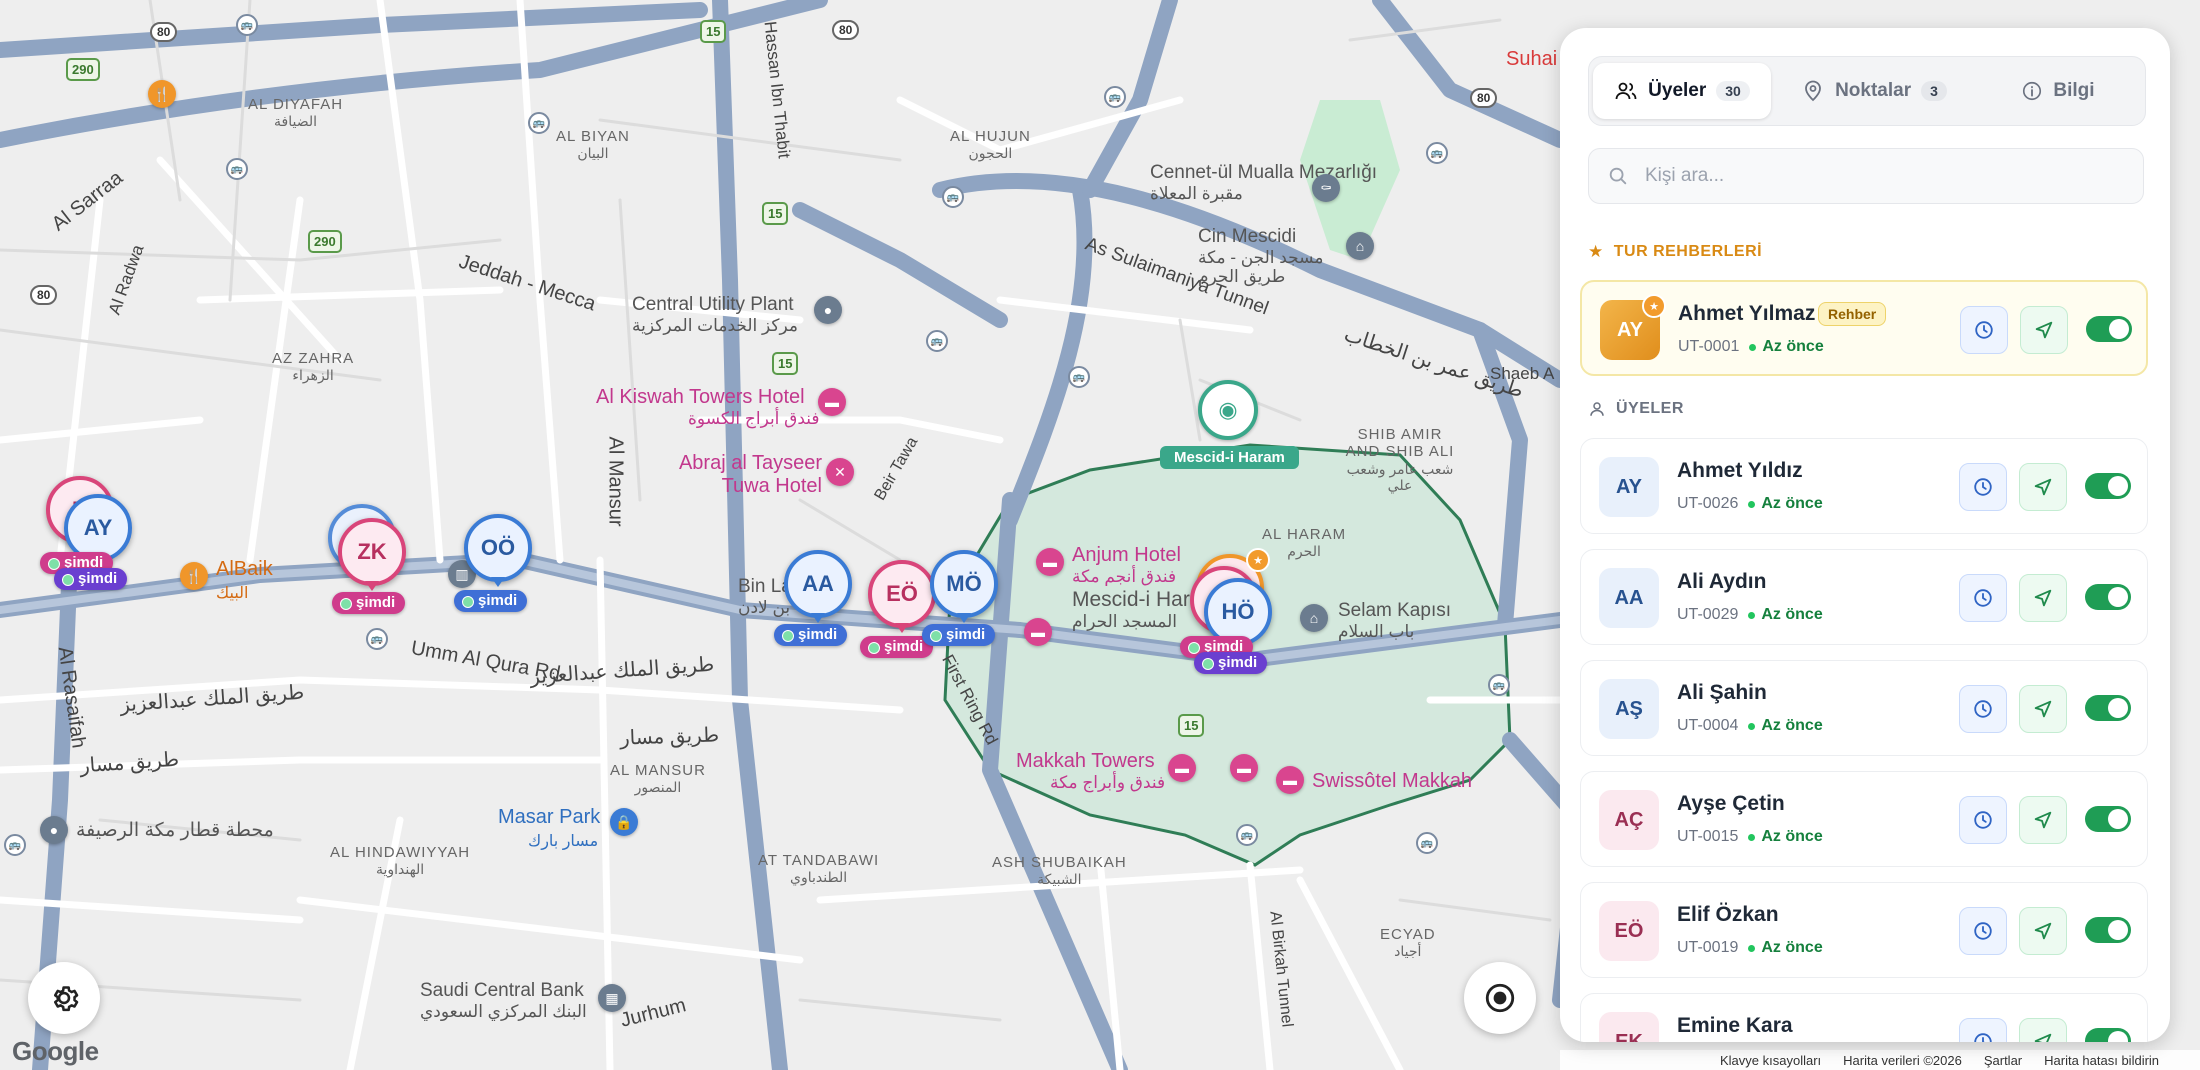  What do you see at coordinates (64, 998) in the screenshot?
I see `settings-button` at bounding box center [64, 998].